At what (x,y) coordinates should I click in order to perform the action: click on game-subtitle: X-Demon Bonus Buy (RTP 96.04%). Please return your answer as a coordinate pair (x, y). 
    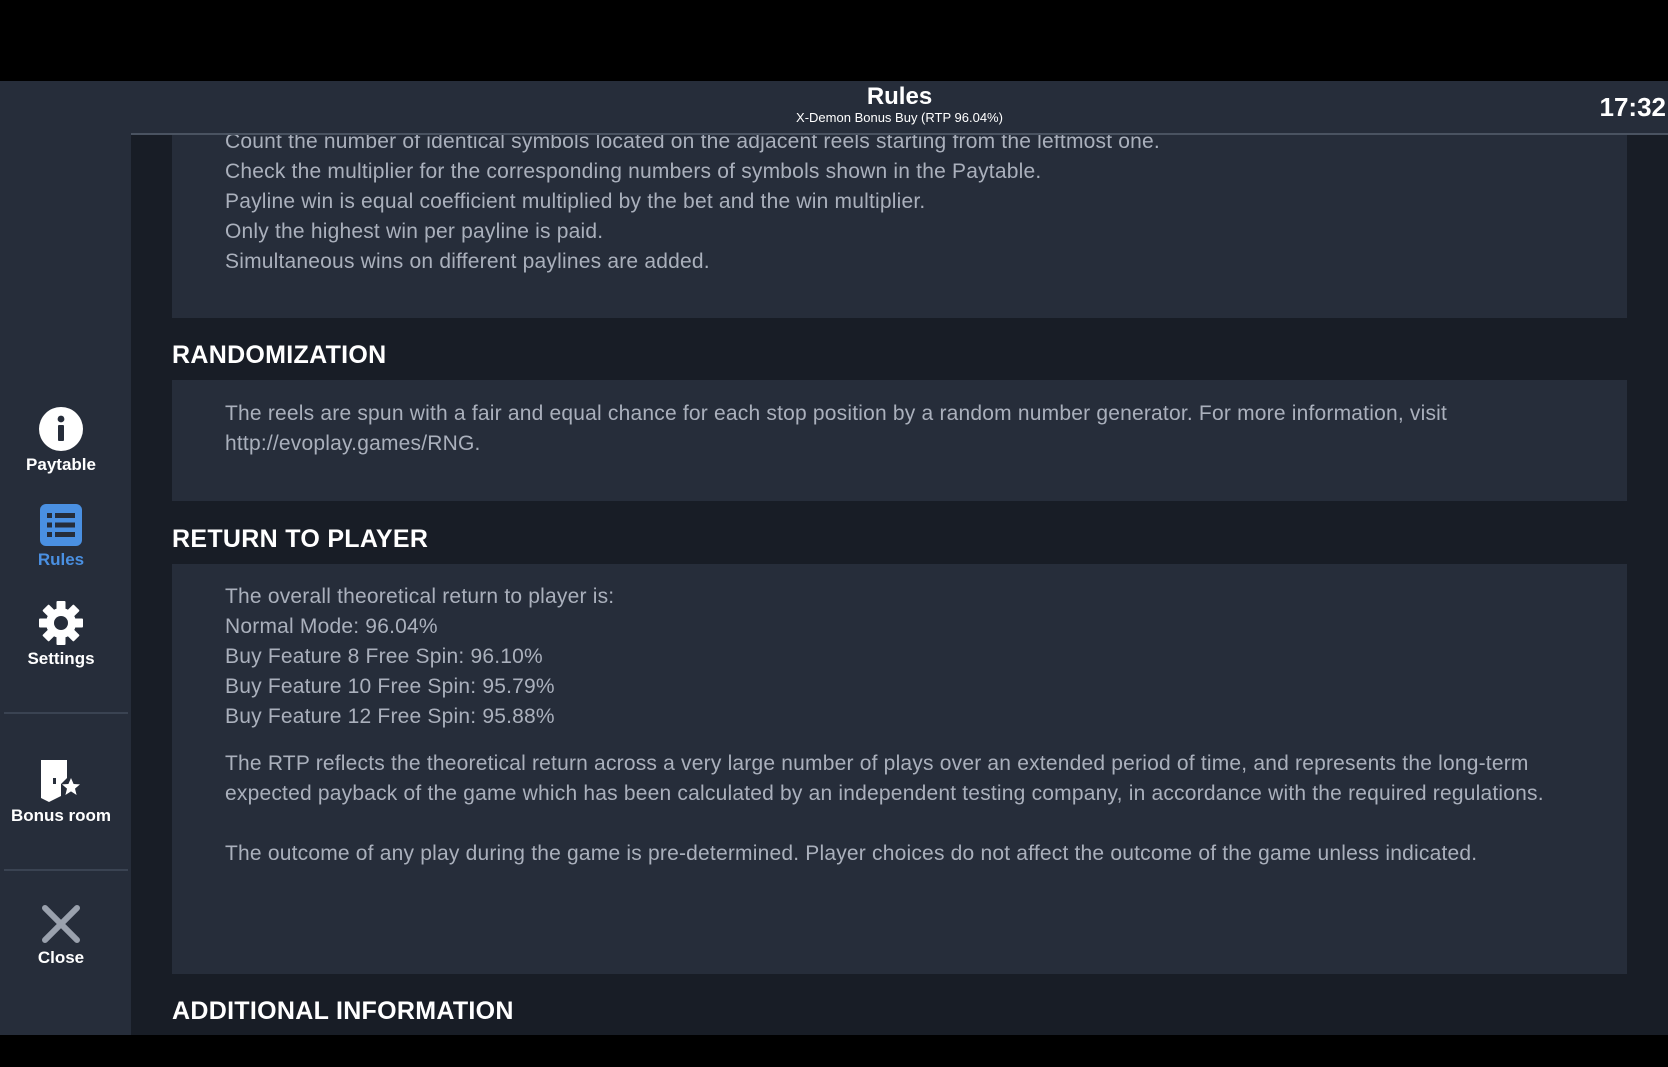
    Looking at the image, I should click on (899, 117).